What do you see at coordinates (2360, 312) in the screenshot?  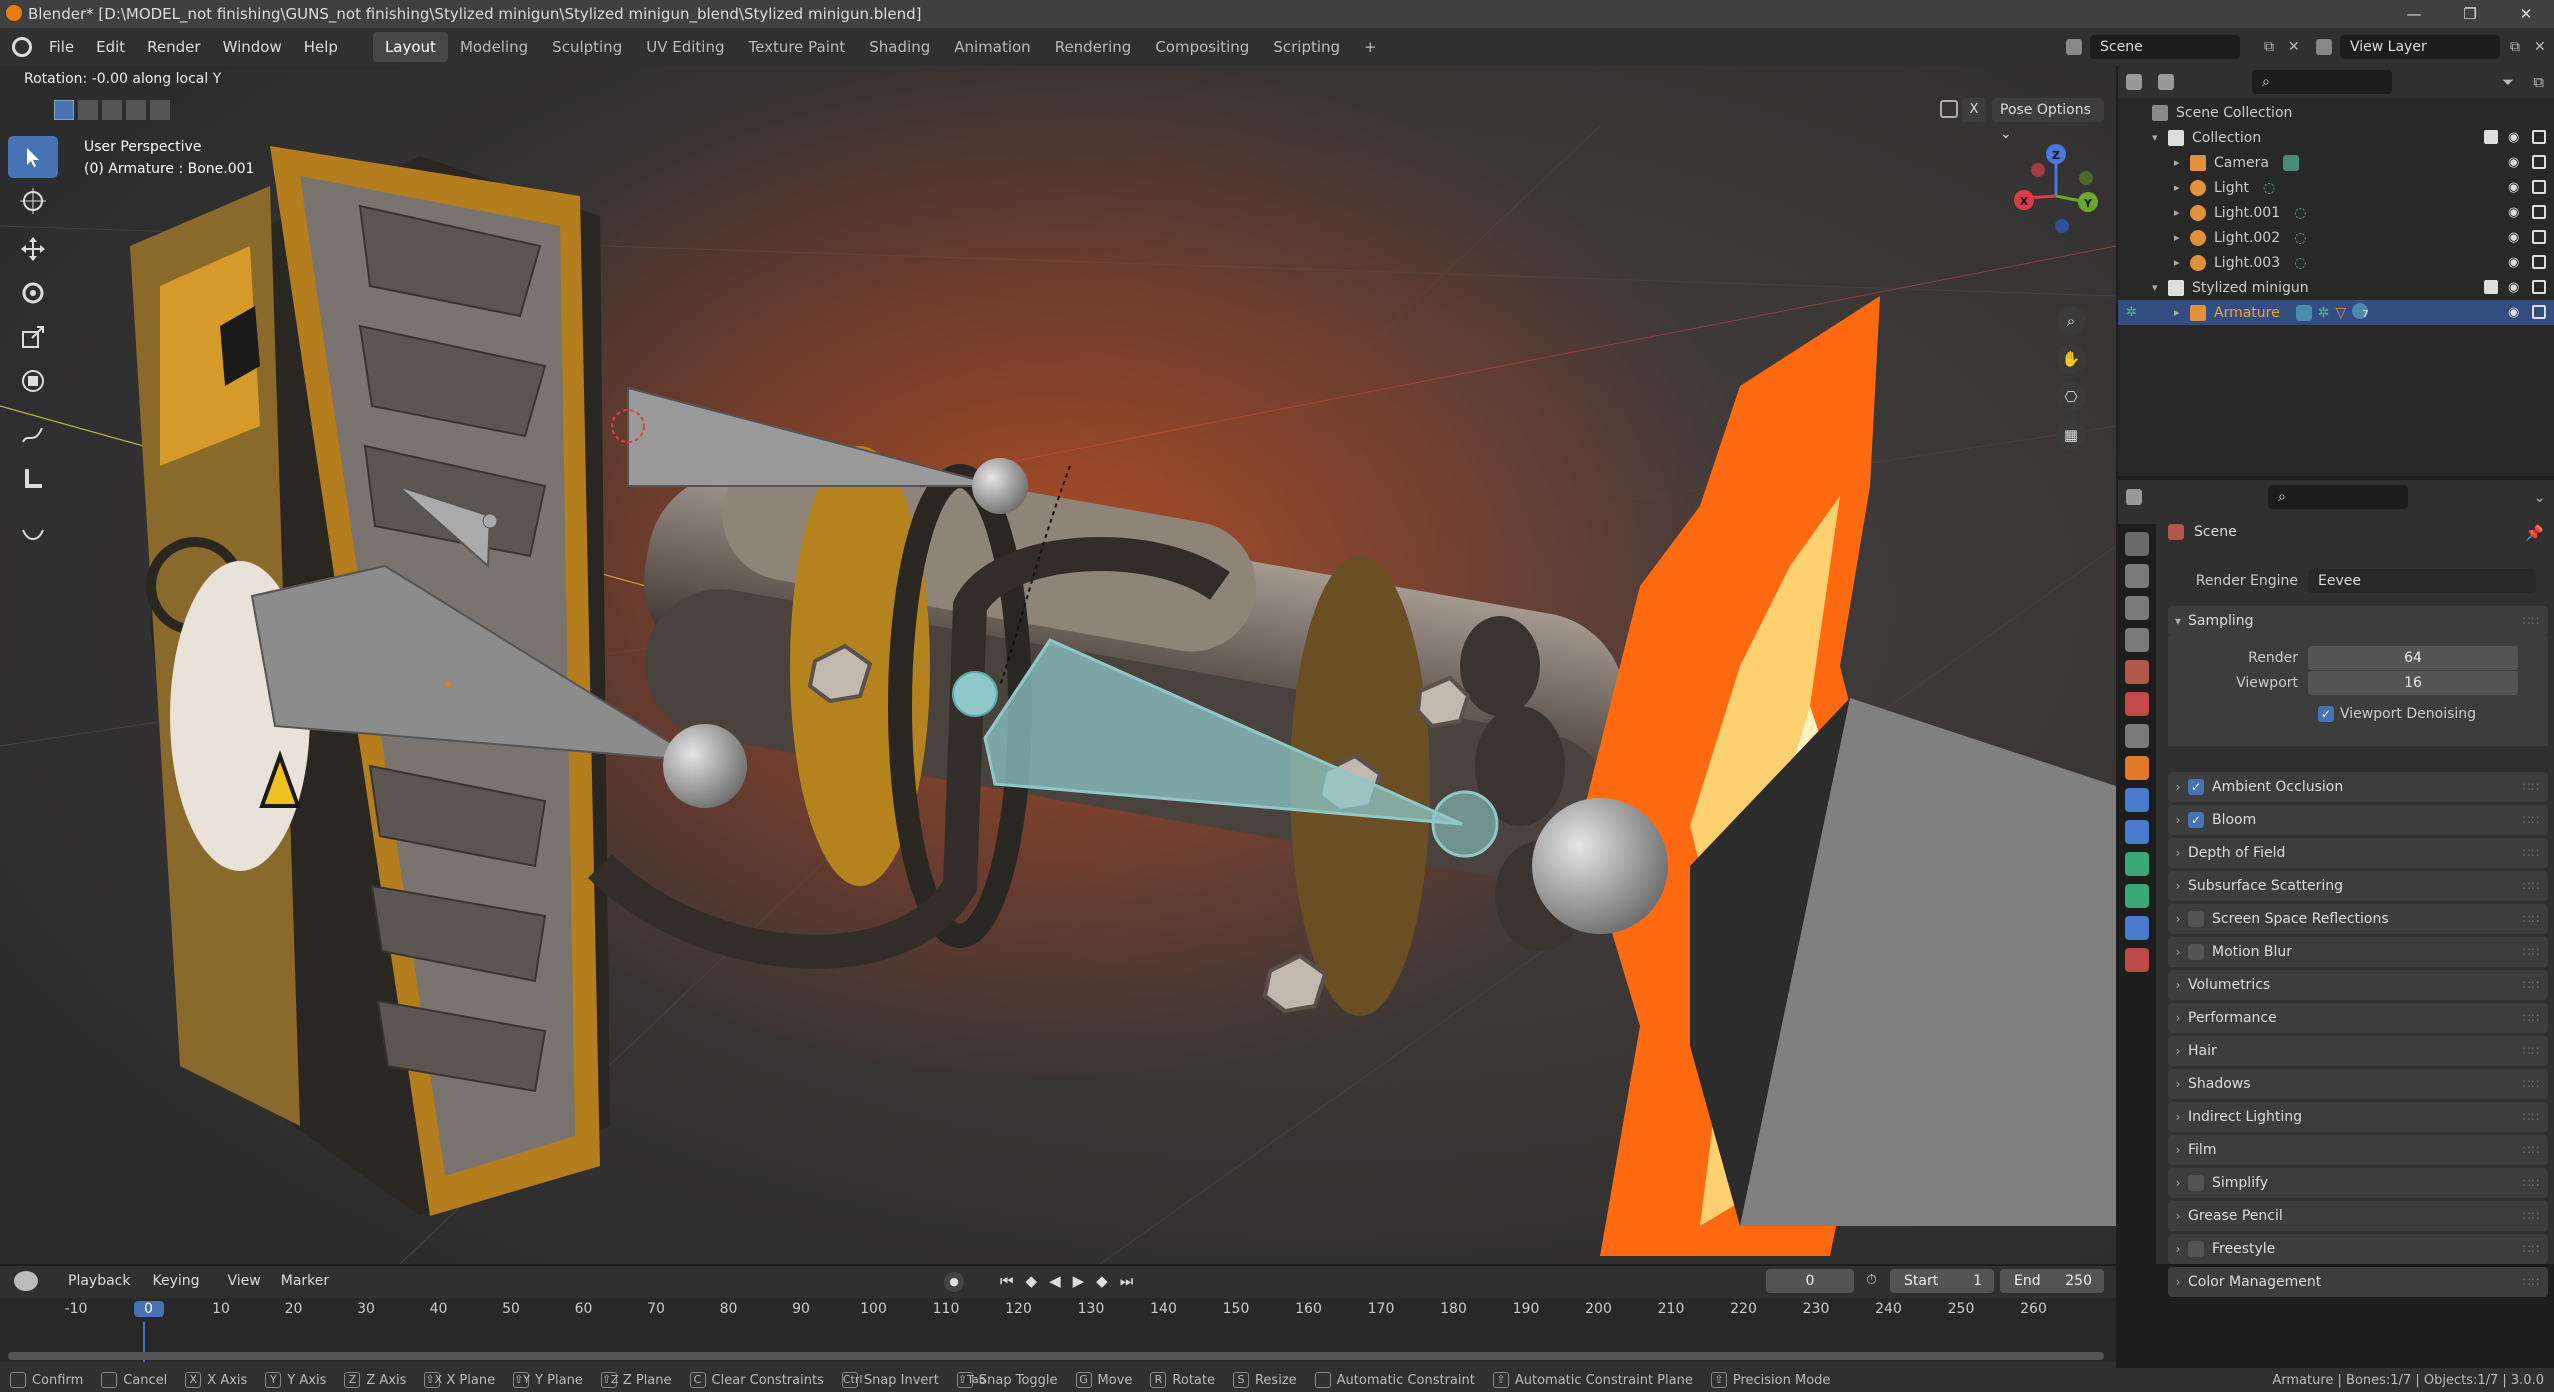 I see `children-badge: 7` at bounding box center [2360, 312].